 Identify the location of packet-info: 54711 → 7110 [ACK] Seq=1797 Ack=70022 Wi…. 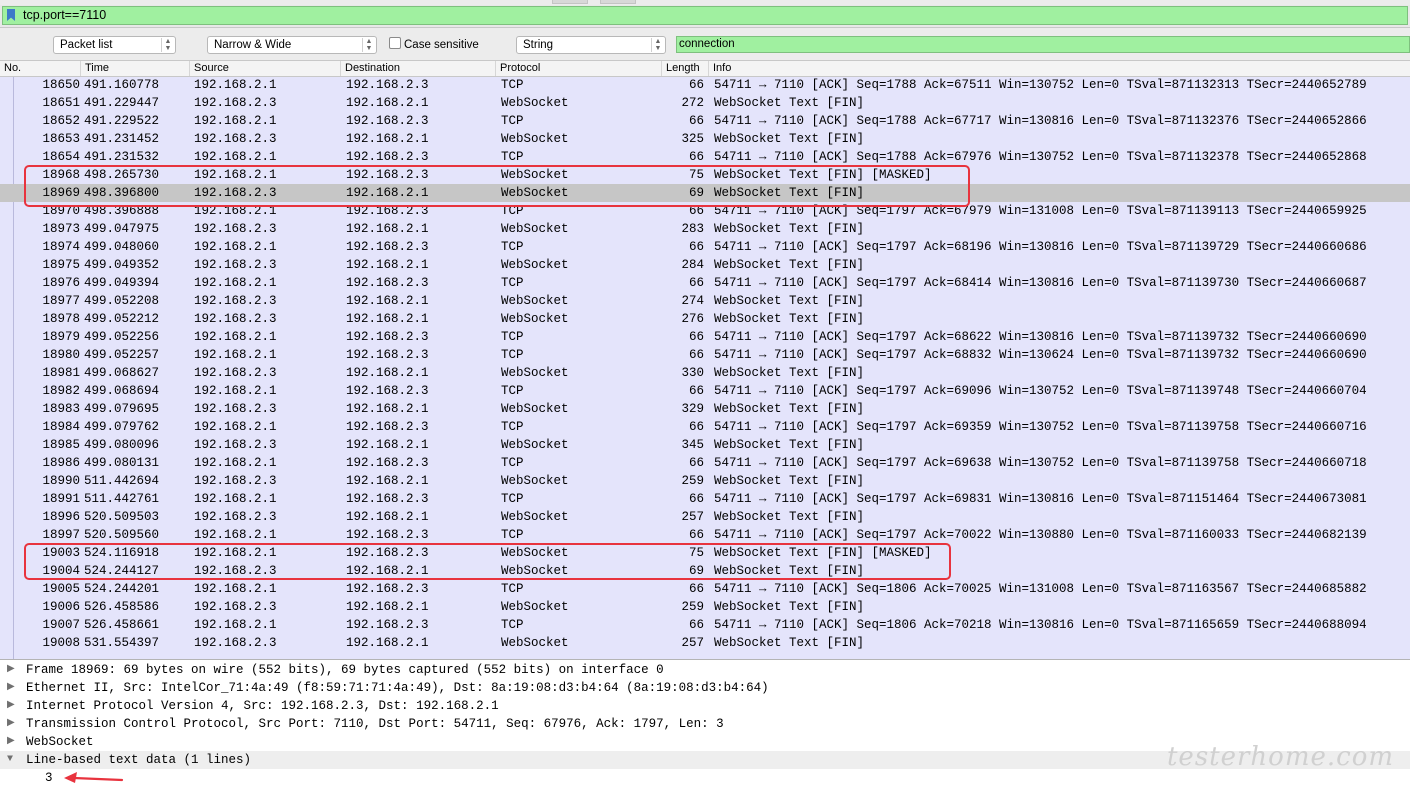
(1040, 535).